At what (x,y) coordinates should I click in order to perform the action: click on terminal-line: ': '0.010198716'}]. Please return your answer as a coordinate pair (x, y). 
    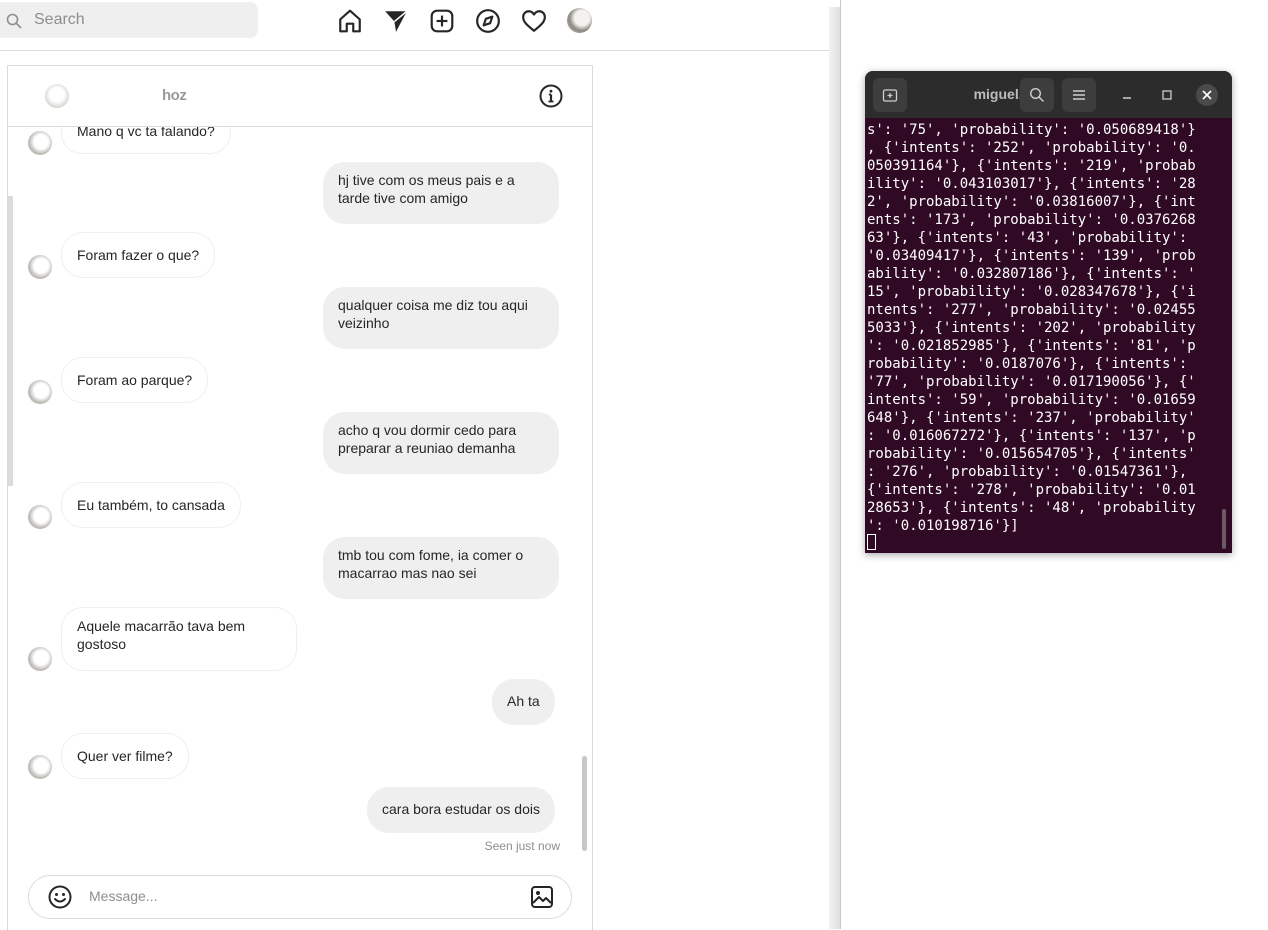
    Looking at the image, I should click on (943, 526).